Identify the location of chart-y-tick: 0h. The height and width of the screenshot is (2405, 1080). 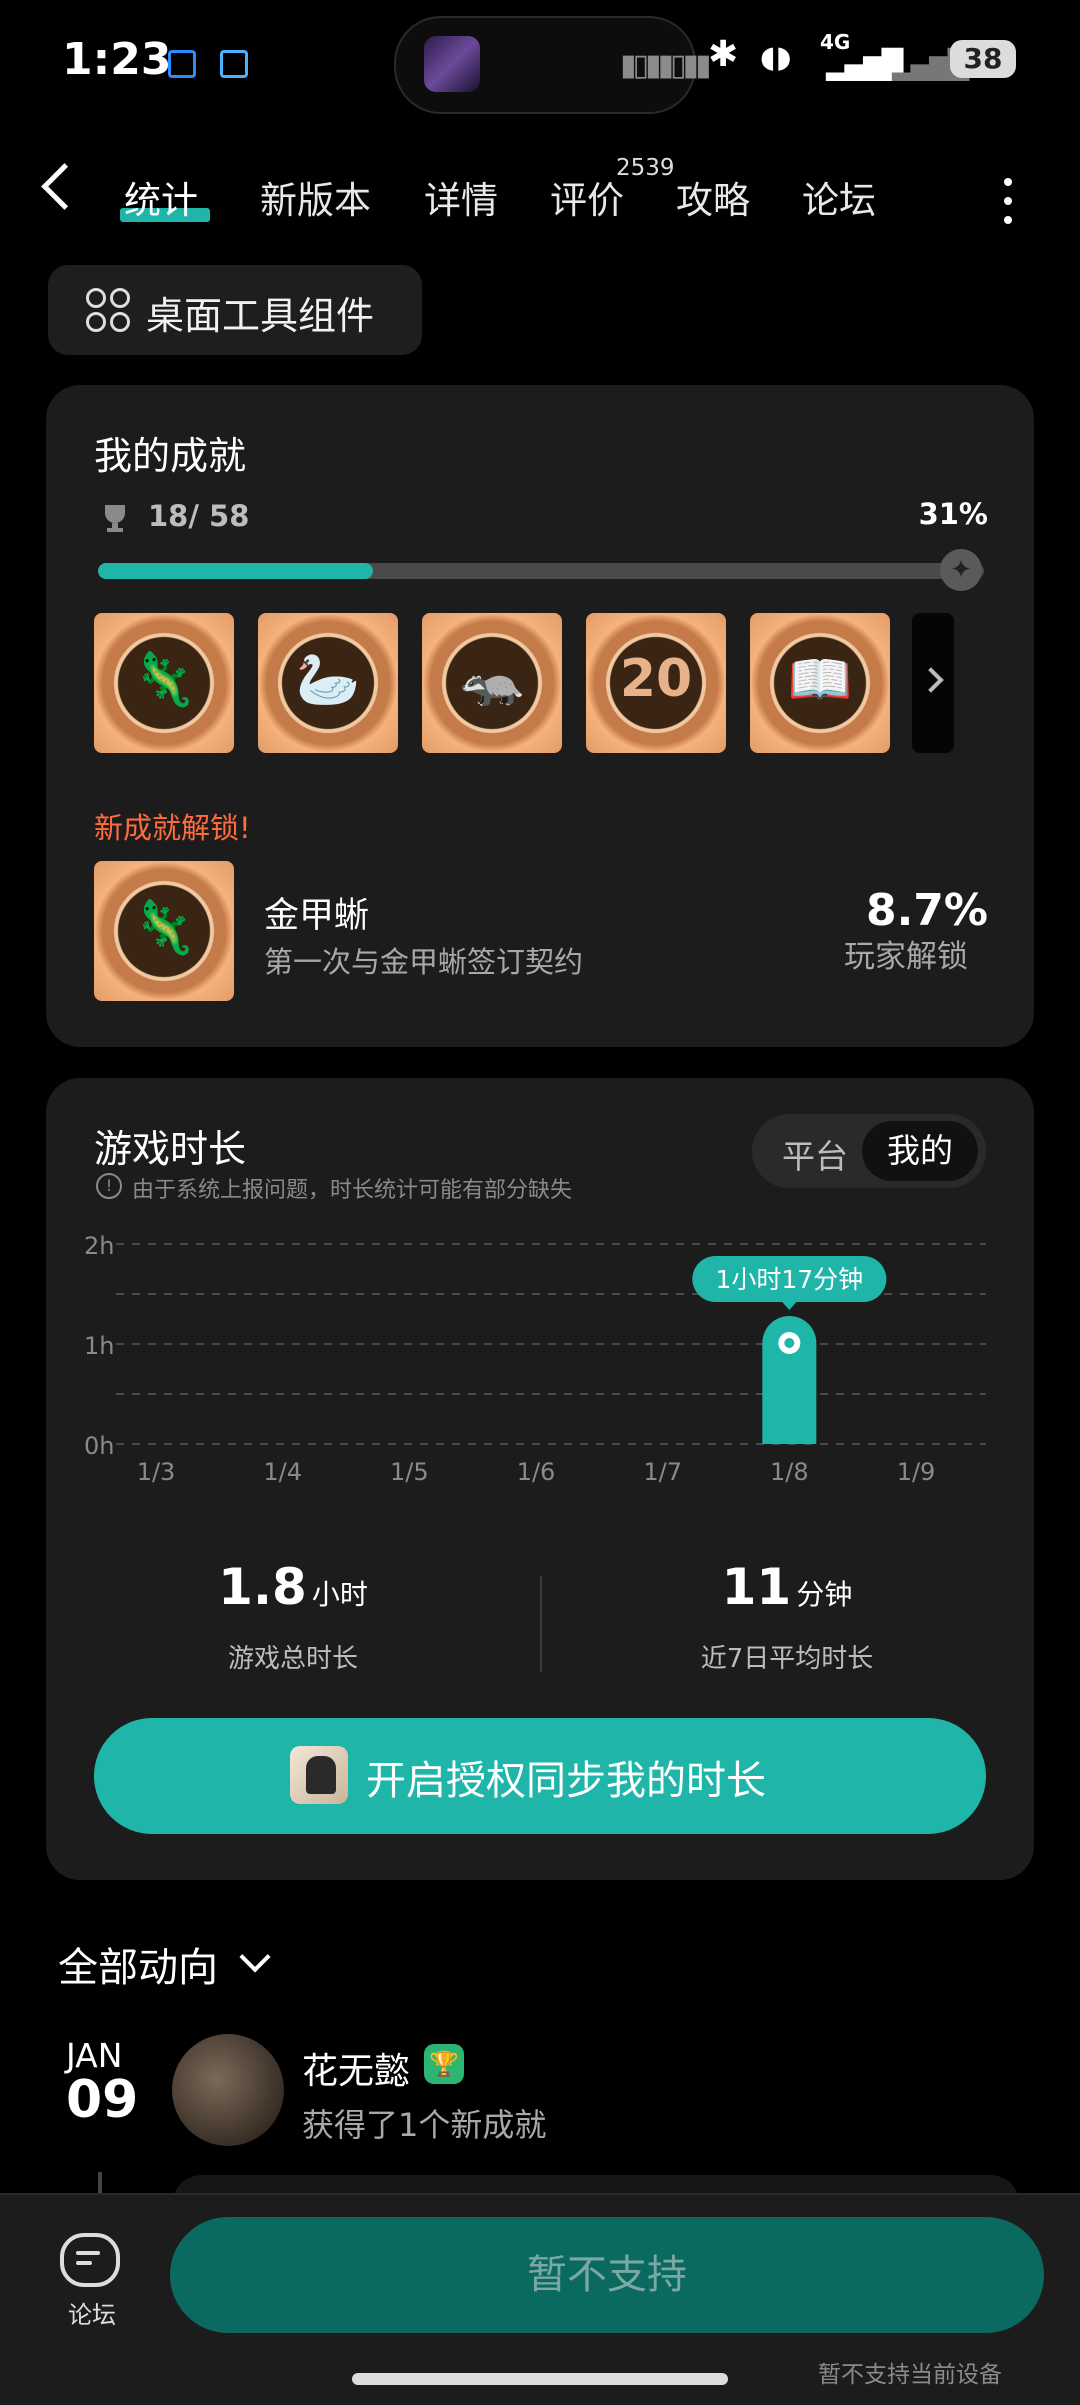
(99, 1446).